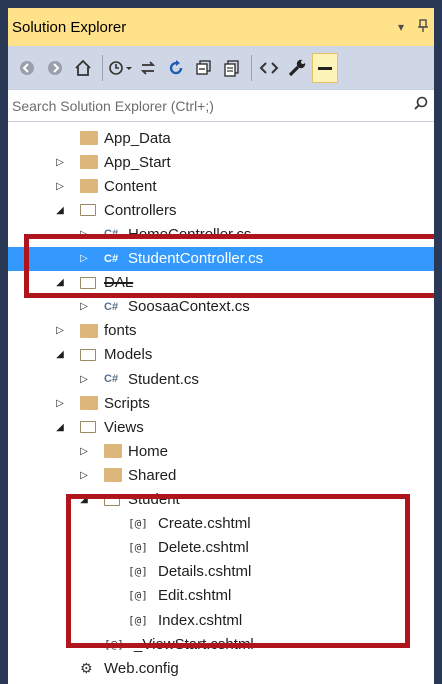  I want to click on tree-item-student: ◢ Student, so click(221, 500).